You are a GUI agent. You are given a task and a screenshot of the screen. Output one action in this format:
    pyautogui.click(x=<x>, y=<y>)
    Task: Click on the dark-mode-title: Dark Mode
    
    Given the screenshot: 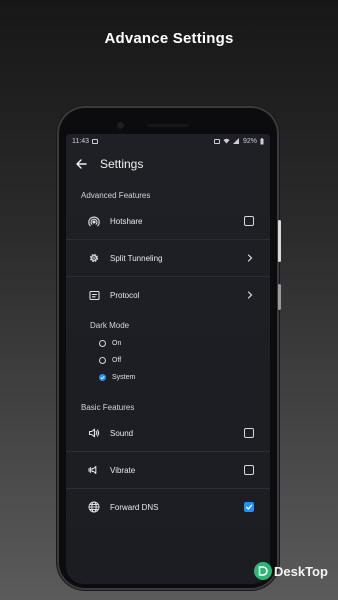 What is the action you would take?
    pyautogui.click(x=110, y=325)
    